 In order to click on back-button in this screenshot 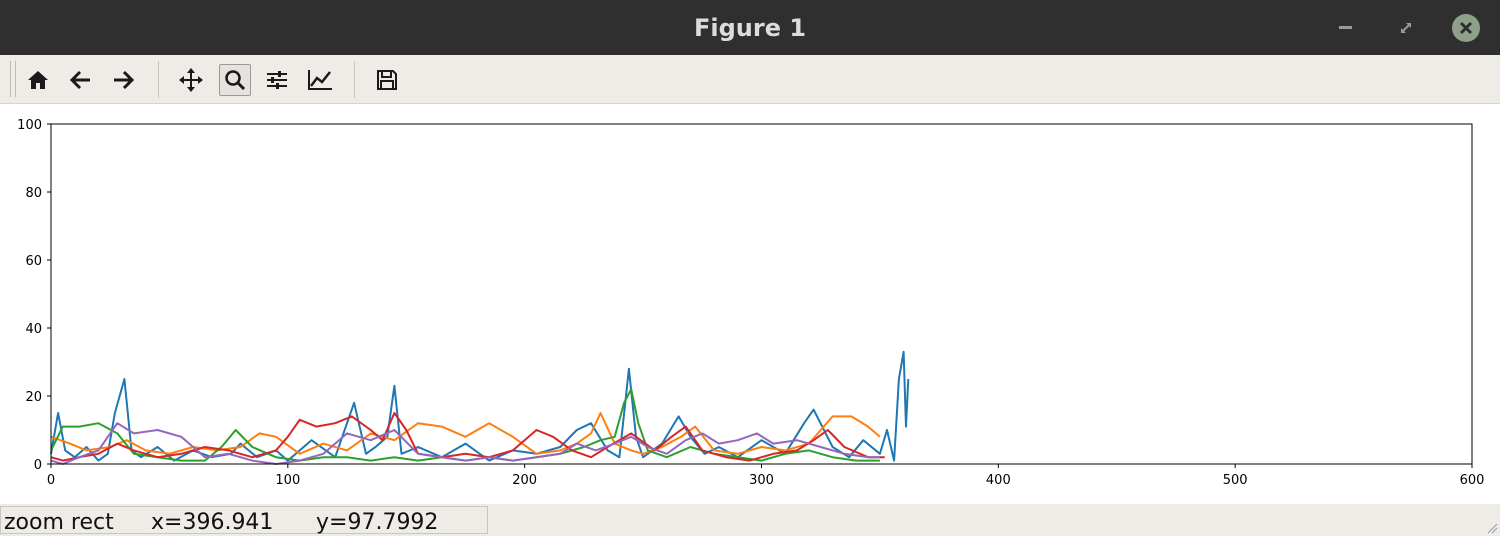, I will do `click(81, 80)`.